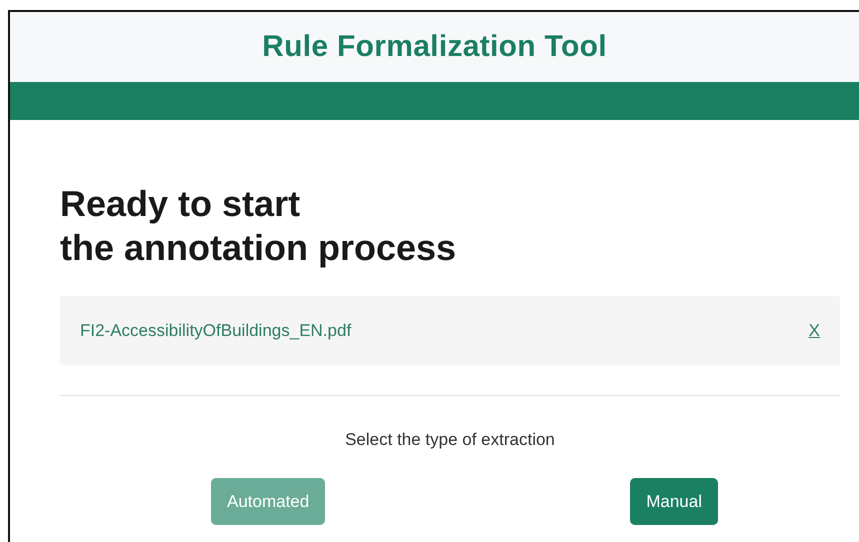  Describe the element at coordinates (259, 226) in the screenshot. I see `page-heading: Ready to start the annotation process` at that location.